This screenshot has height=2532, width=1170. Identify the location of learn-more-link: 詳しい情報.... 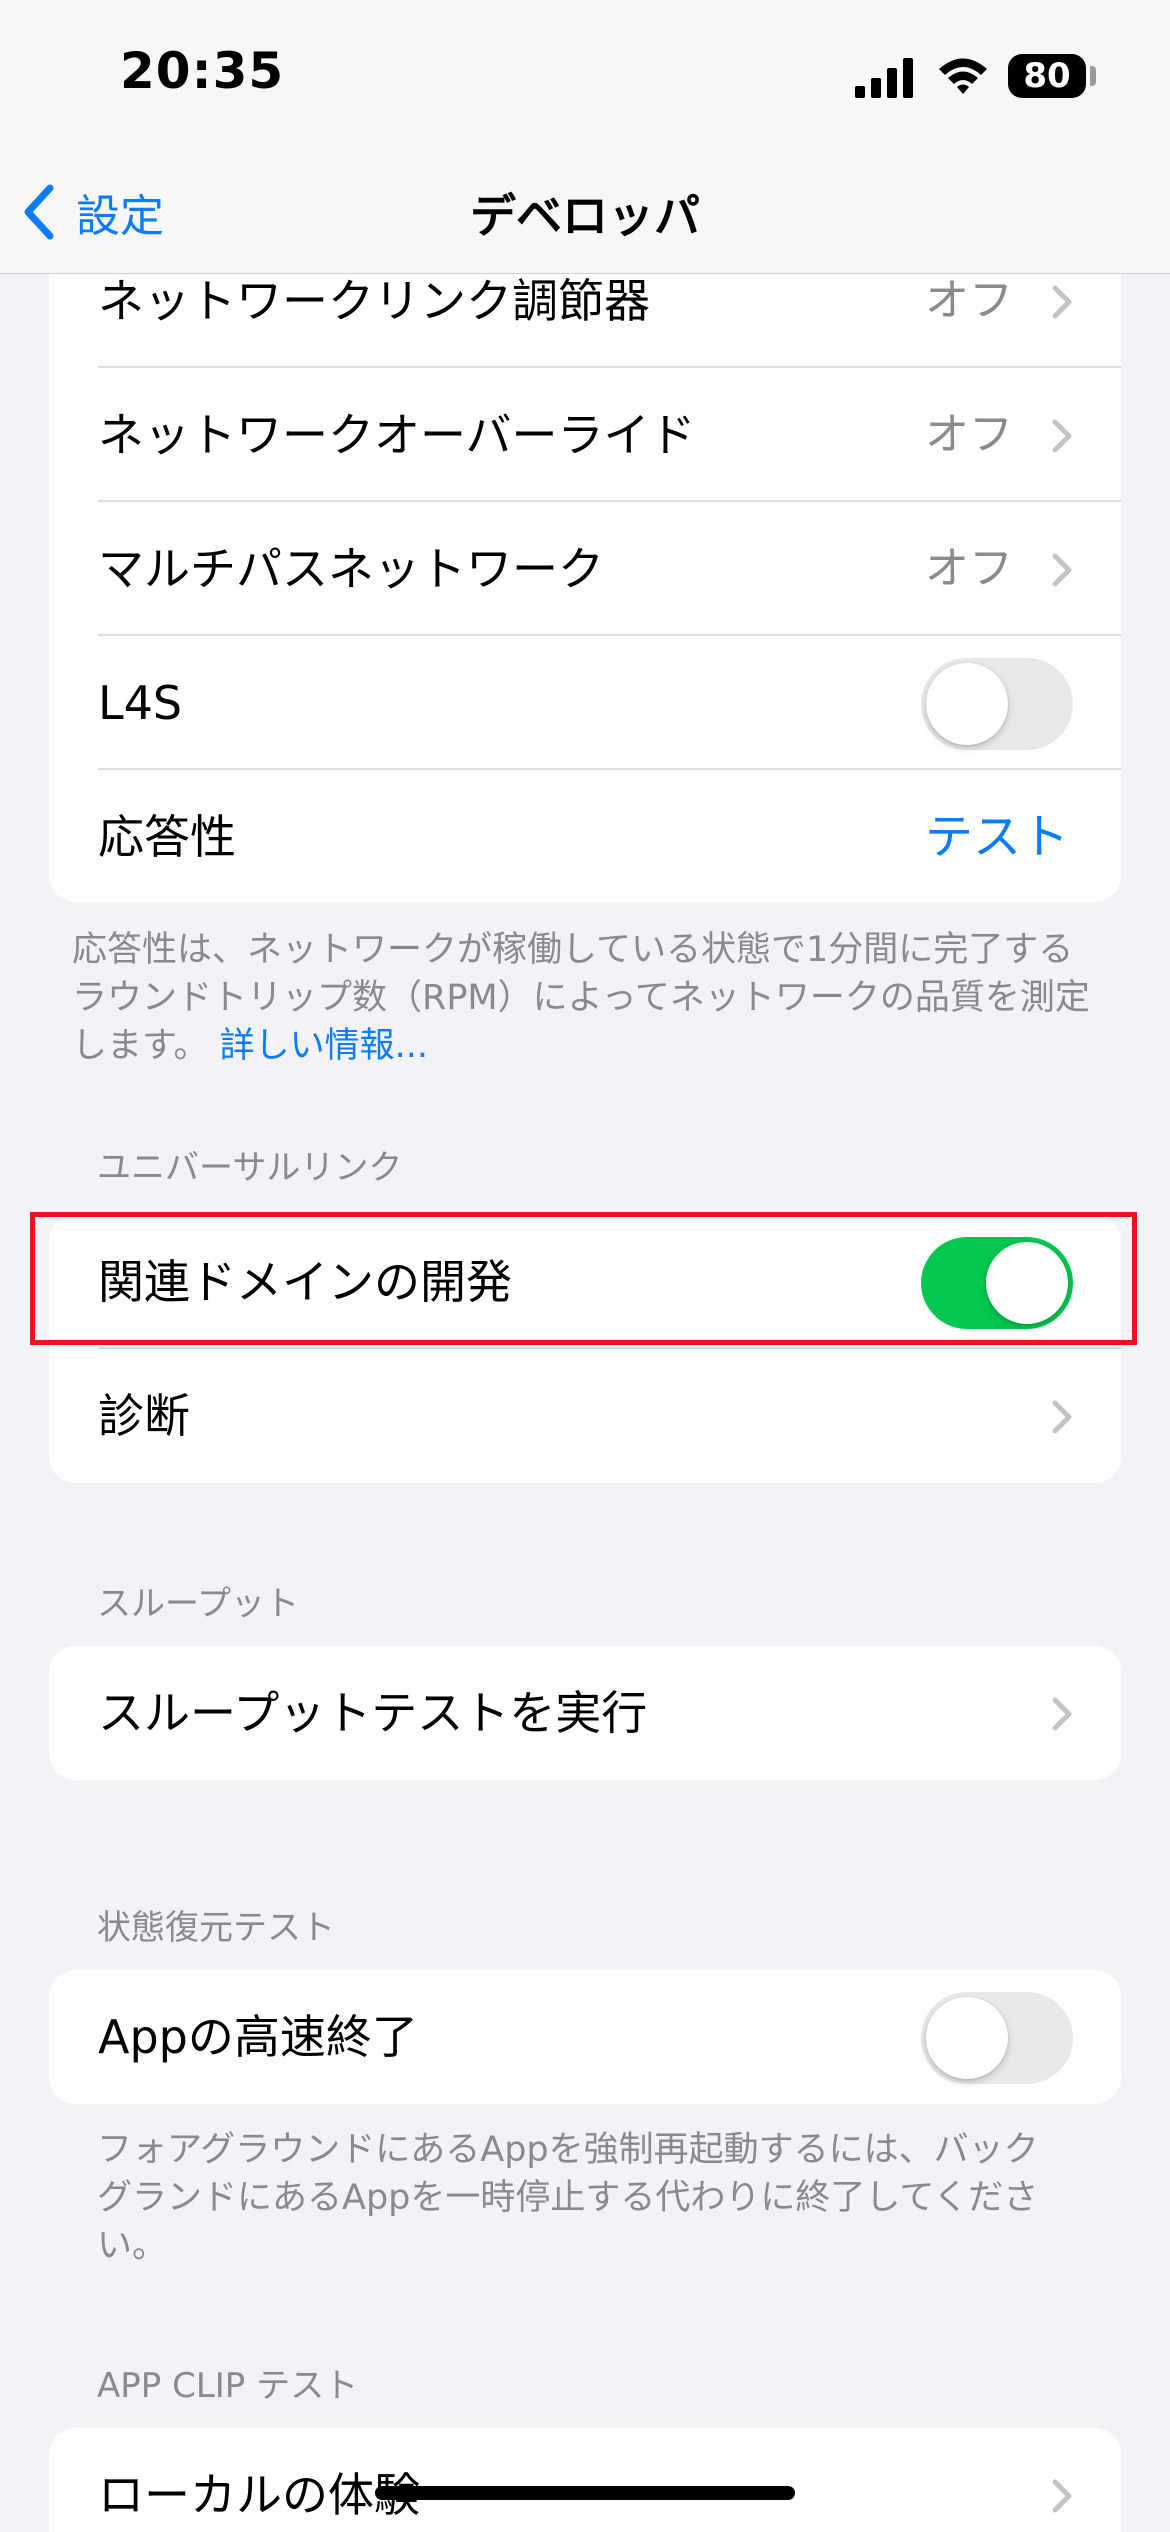
(324, 1046).